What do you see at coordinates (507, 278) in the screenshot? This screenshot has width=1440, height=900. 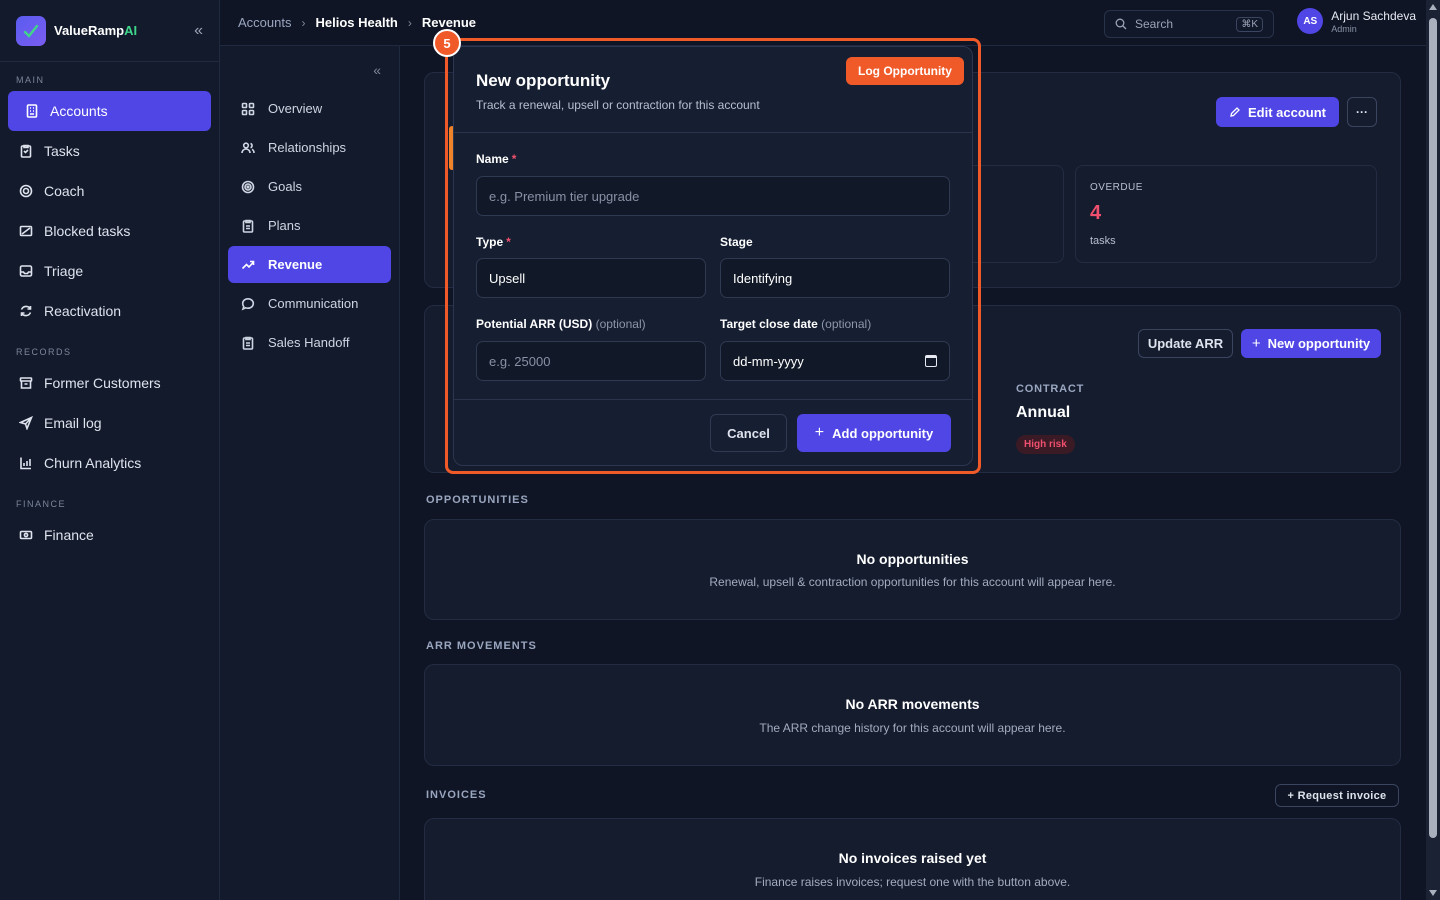 I see `type-value: Upsell` at bounding box center [507, 278].